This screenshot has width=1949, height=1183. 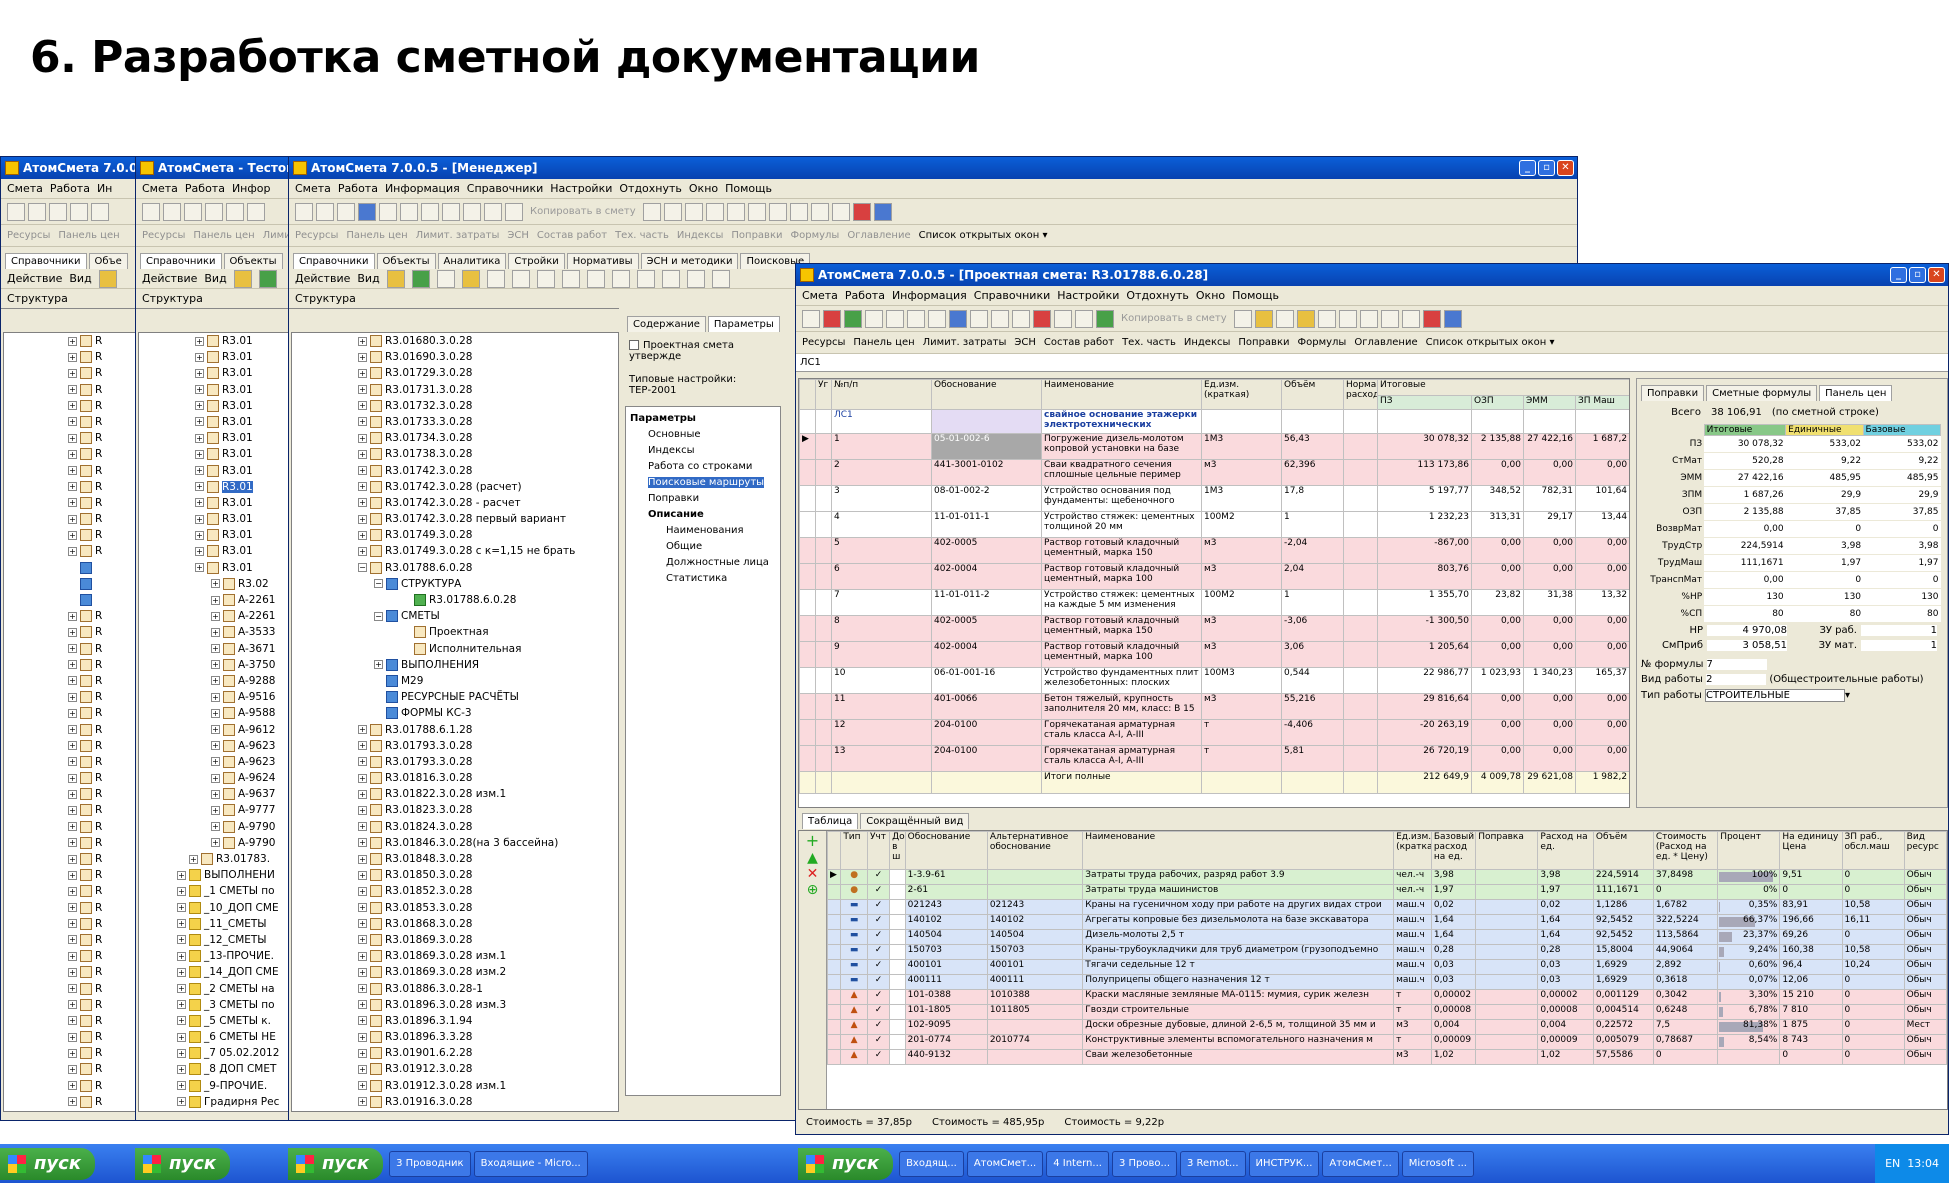 What do you see at coordinates (215, 891) in the screenshot?
I see `tree-item: + _1 СМЕТЫ по` at bounding box center [215, 891].